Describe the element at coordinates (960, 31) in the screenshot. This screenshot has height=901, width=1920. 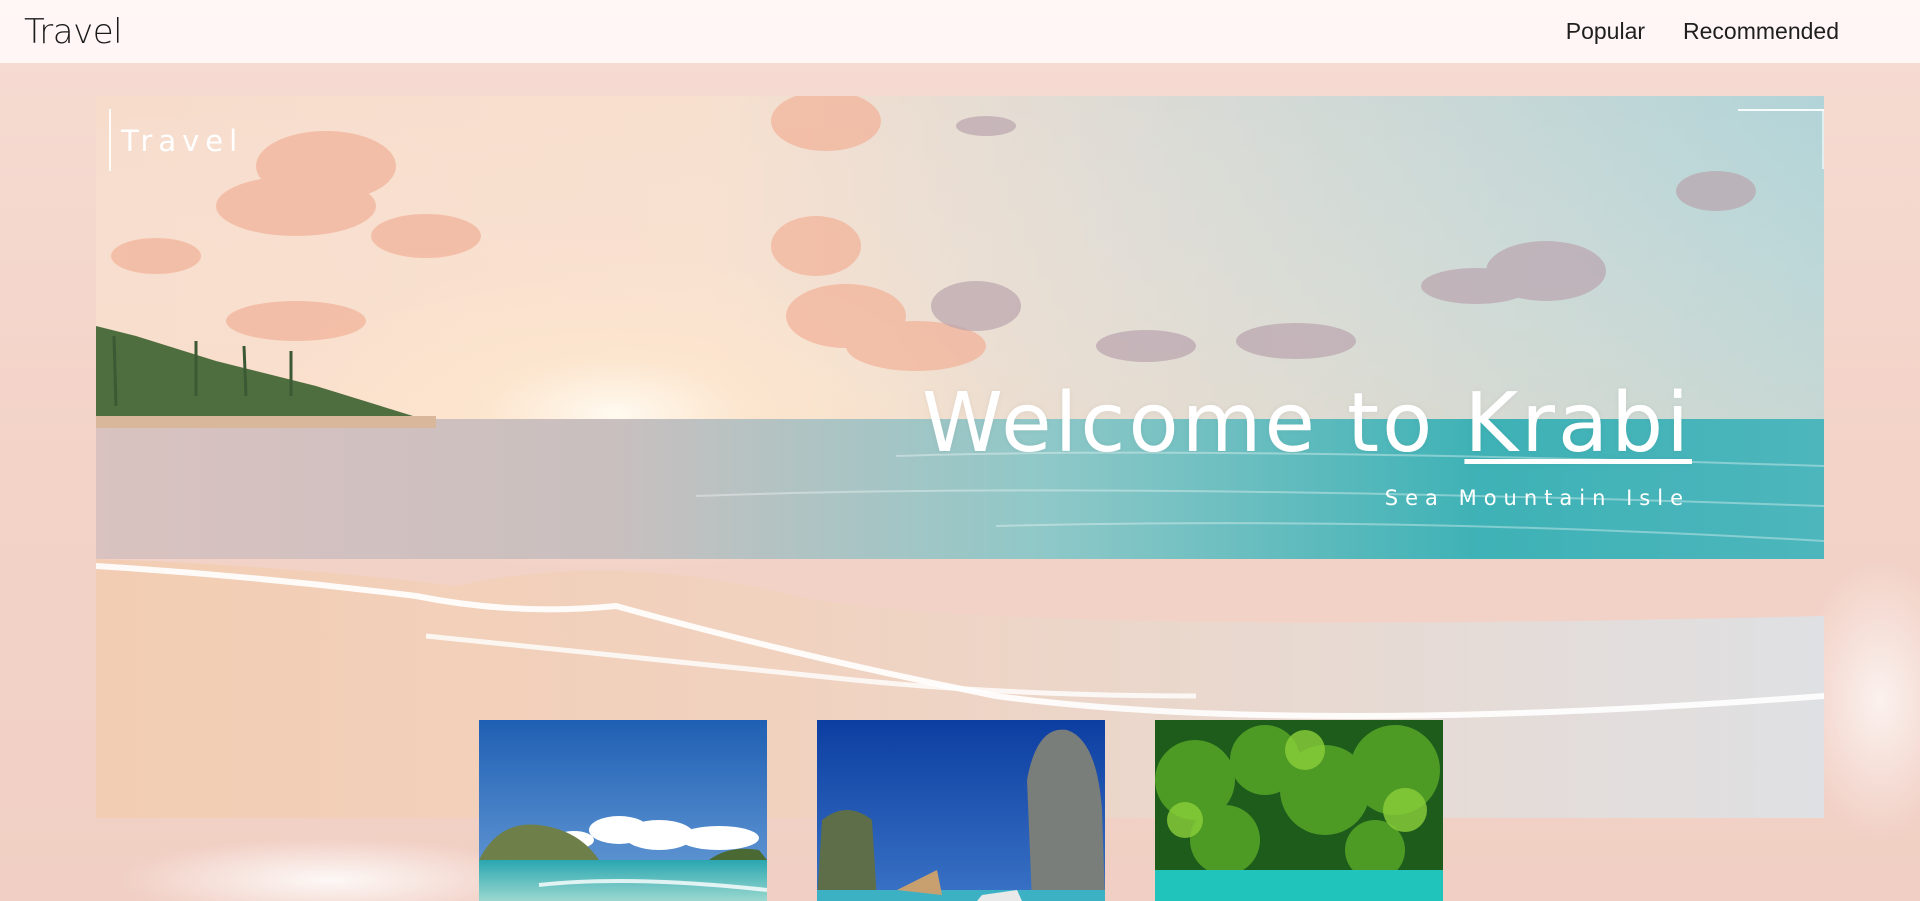
I see `top-navbar: Travel Popular Recommended` at that location.